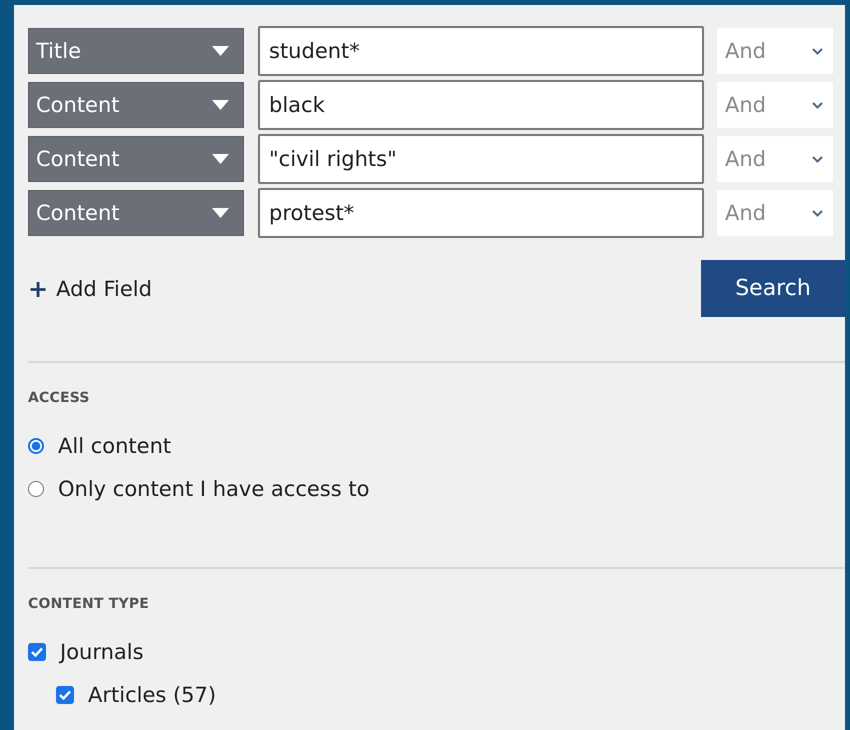 This screenshot has height=730, width=850. Describe the element at coordinates (115, 446) in the screenshot. I see `option-label: All content` at that location.